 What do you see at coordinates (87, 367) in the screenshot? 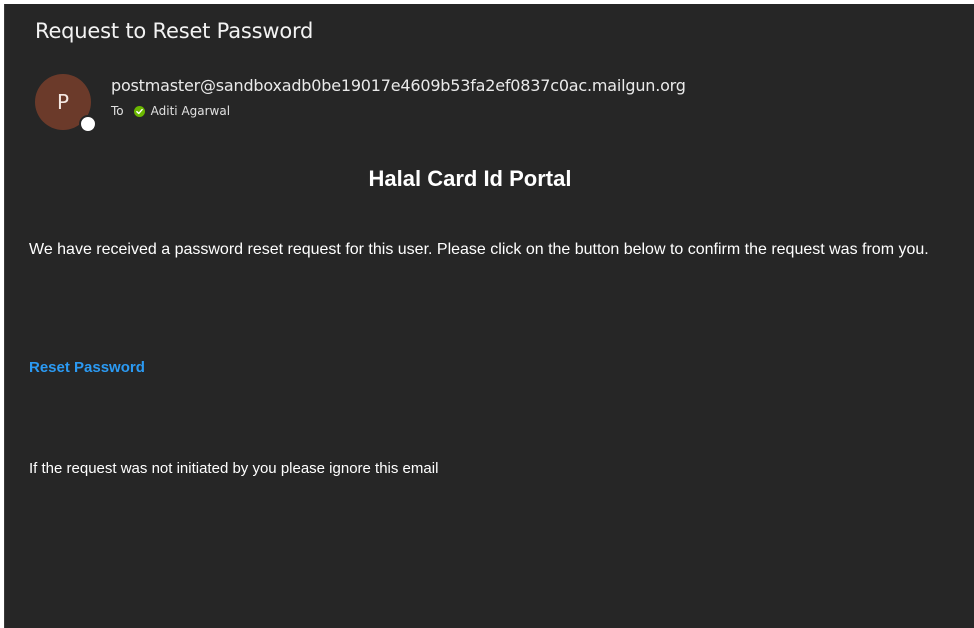
I see `reset-password-link: Reset Password` at bounding box center [87, 367].